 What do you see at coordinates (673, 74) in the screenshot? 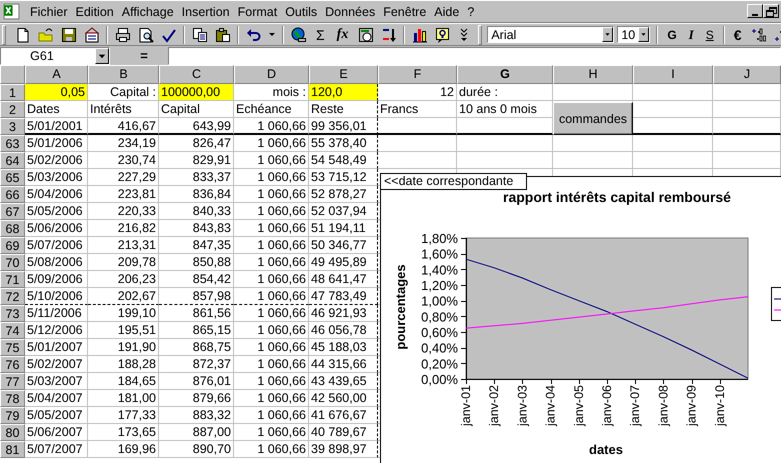
I see `column-header: I` at bounding box center [673, 74].